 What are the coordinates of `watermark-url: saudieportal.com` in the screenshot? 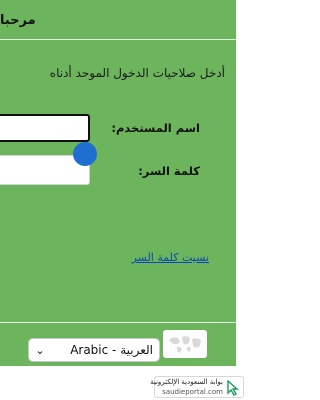 It's located at (192, 392).